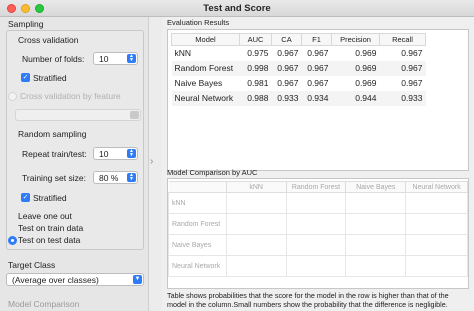  Describe the element at coordinates (197, 203) in the screenshot. I see `row-header: kNN` at that location.